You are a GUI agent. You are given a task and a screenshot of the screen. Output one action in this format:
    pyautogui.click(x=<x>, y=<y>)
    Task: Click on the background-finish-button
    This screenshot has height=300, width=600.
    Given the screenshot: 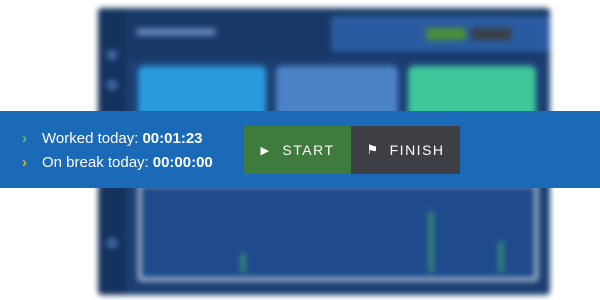 What is the action you would take?
    pyautogui.click(x=491, y=34)
    